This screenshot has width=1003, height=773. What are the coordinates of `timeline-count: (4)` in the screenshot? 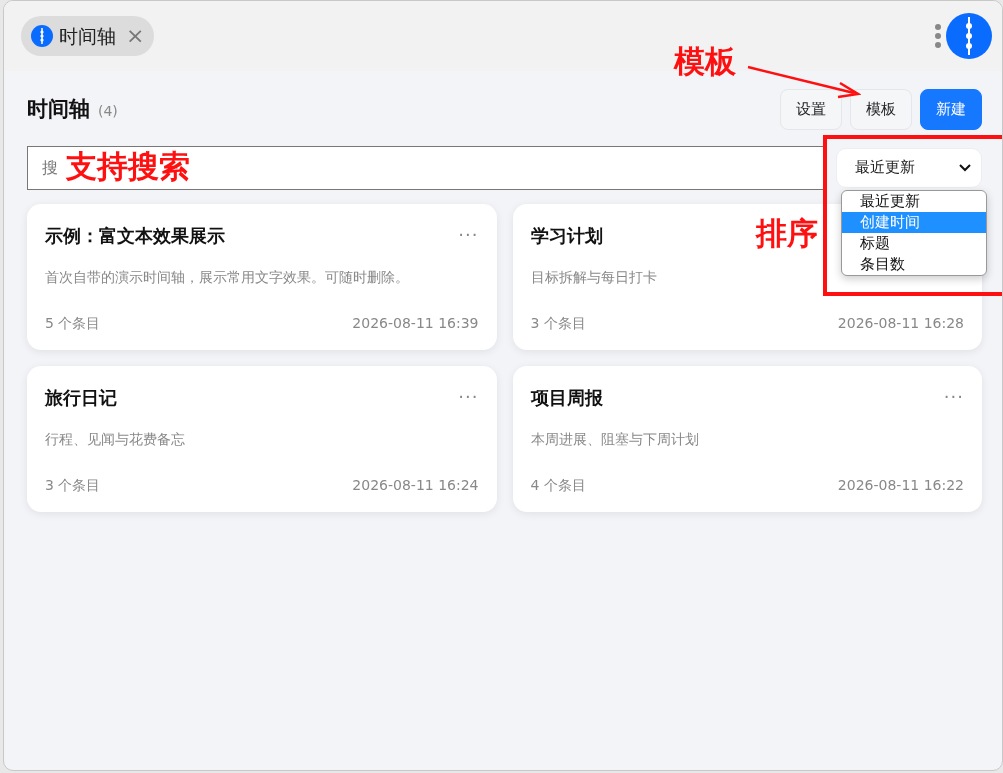 It's located at (108, 111).